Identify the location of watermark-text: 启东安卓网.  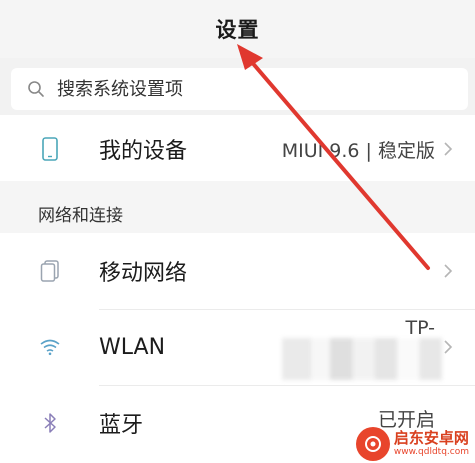
(431, 438).